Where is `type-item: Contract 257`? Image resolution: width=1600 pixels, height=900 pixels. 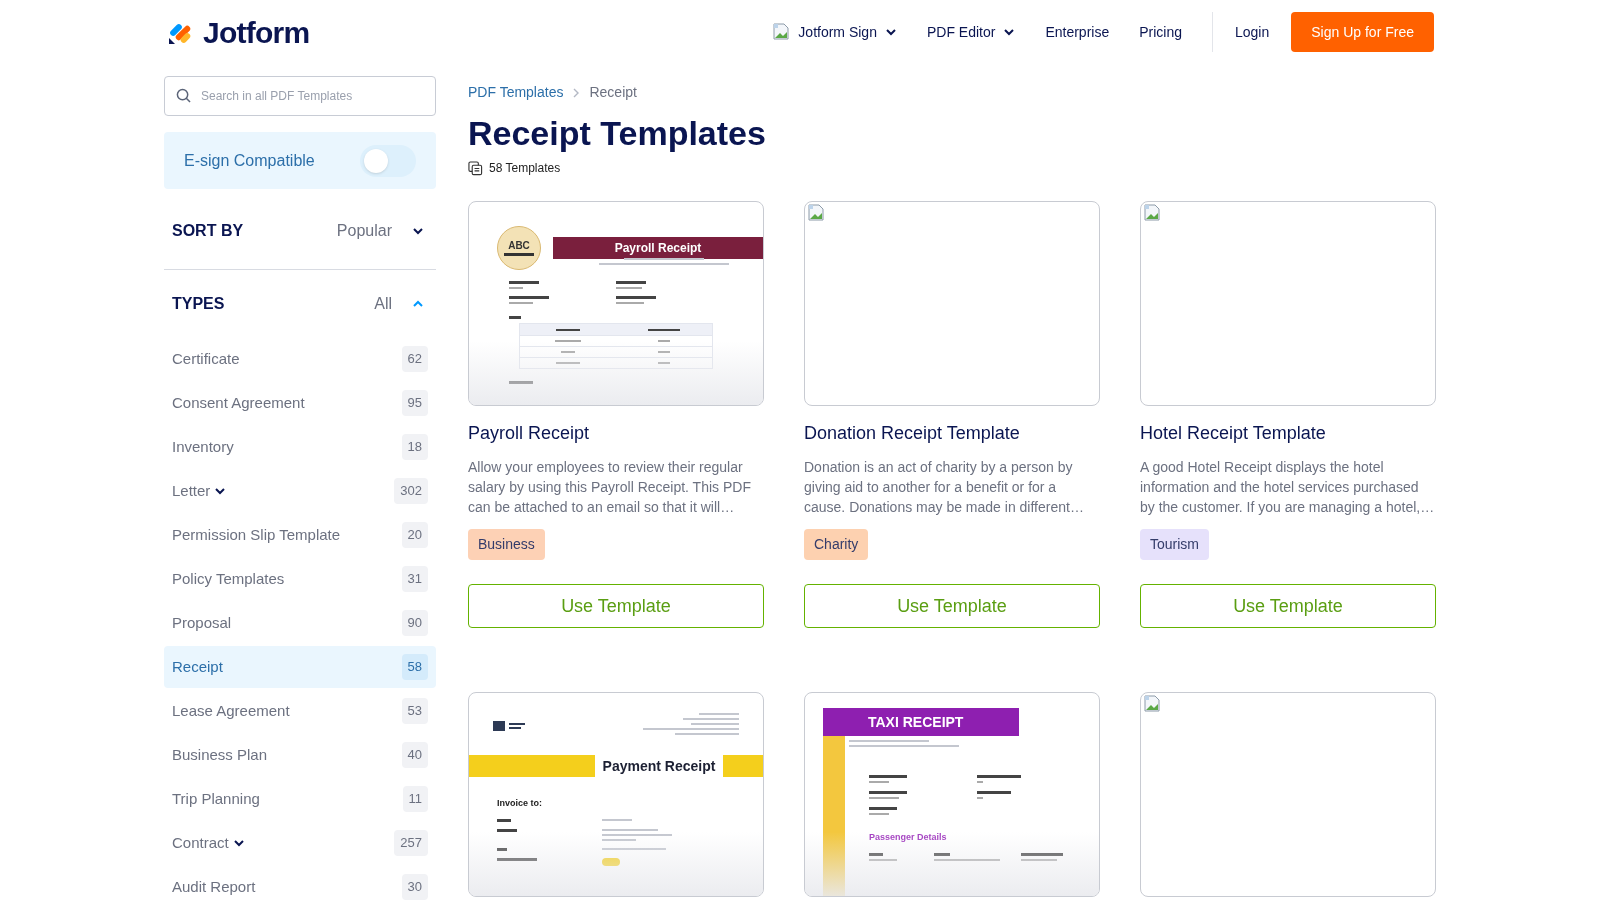 type-item: Contract 257 is located at coordinates (300, 843).